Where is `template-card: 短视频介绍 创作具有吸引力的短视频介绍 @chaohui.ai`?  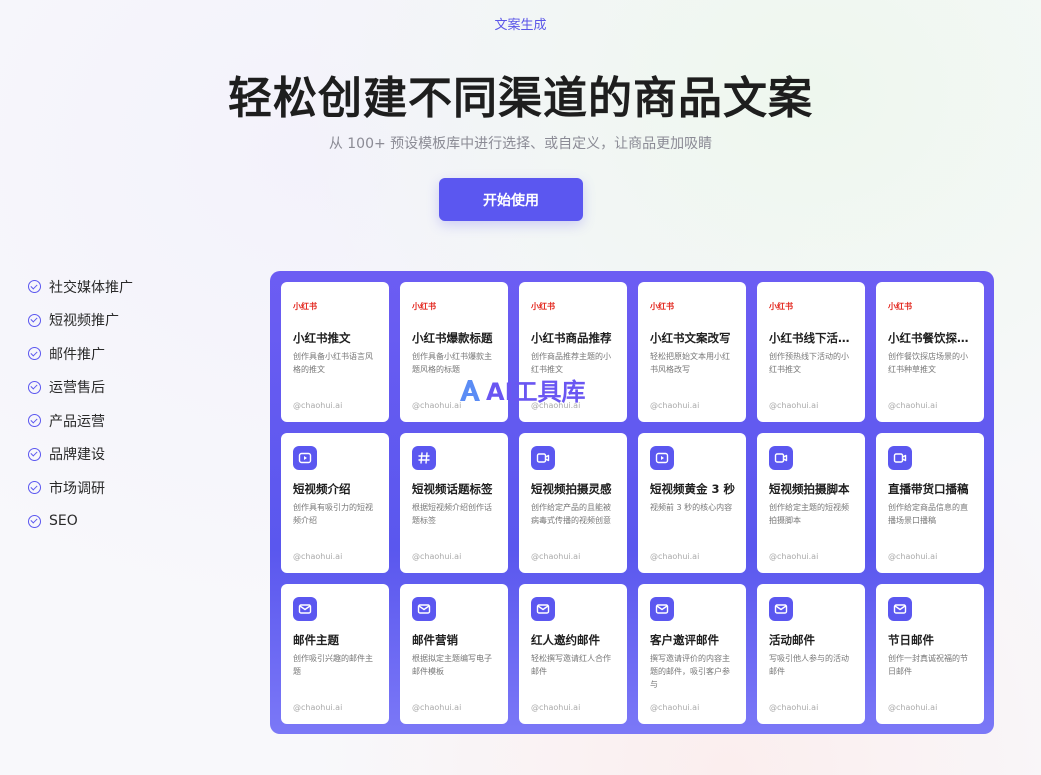
template-card: 短视频介绍 创作具有吸引力的短视频介绍 @chaohui.ai is located at coordinates (335, 503).